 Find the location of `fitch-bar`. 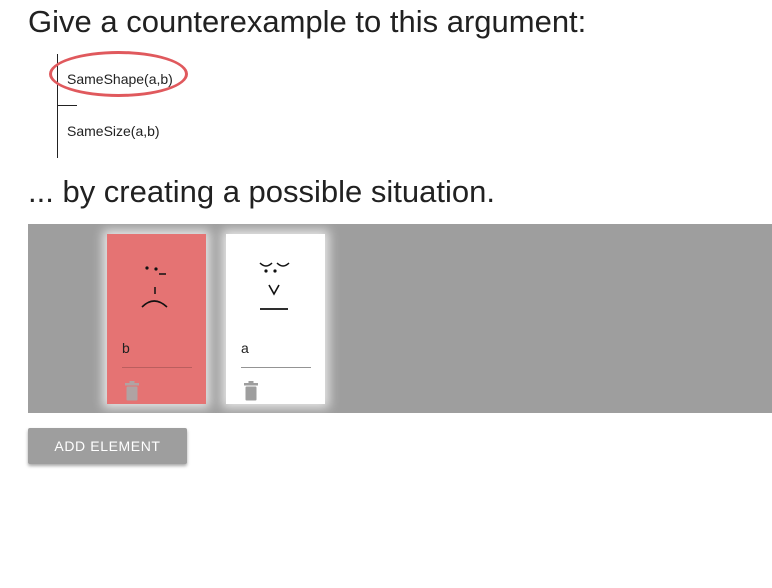

fitch-bar is located at coordinates (67, 105).